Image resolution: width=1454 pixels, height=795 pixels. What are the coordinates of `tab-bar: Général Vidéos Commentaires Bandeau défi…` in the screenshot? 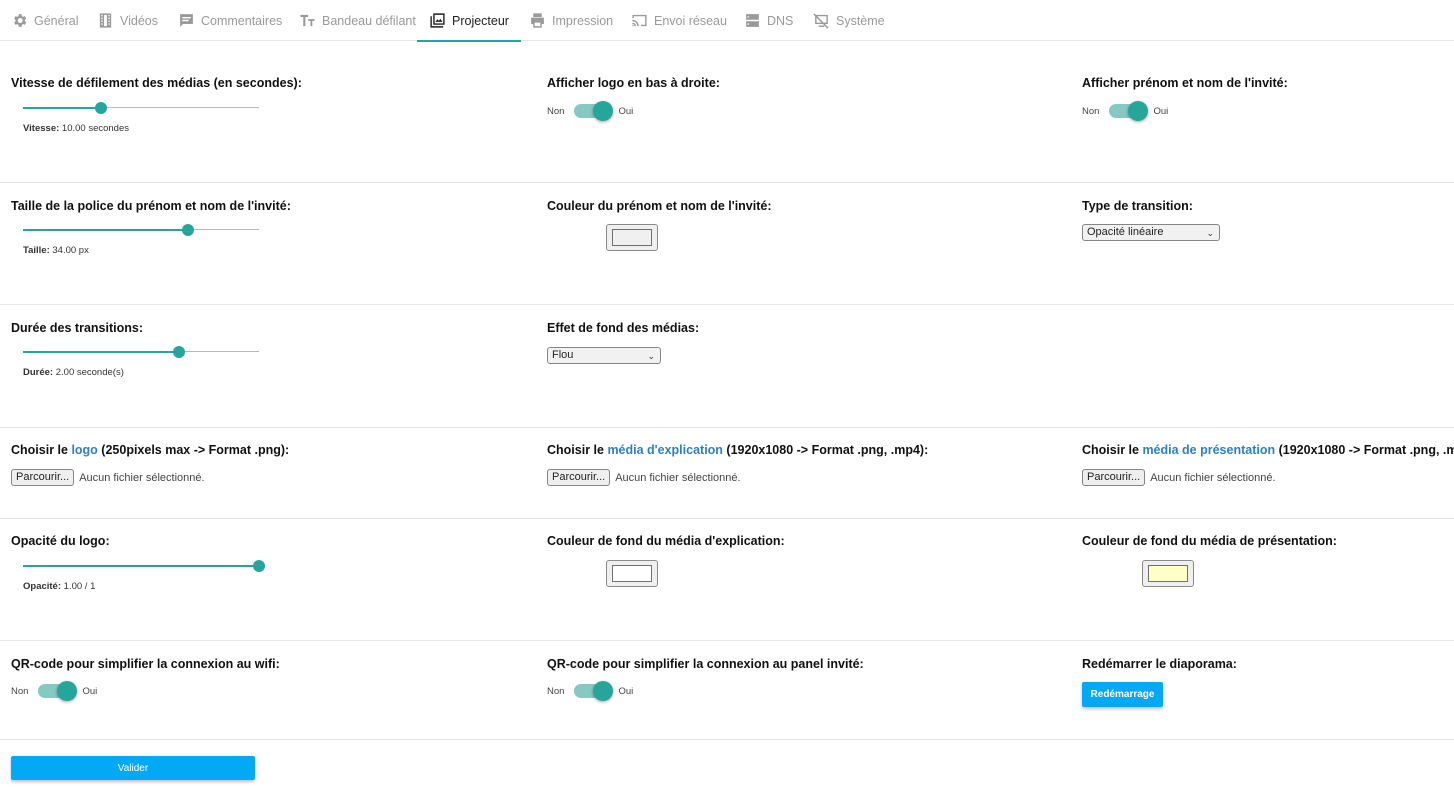 It's located at (727, 21).